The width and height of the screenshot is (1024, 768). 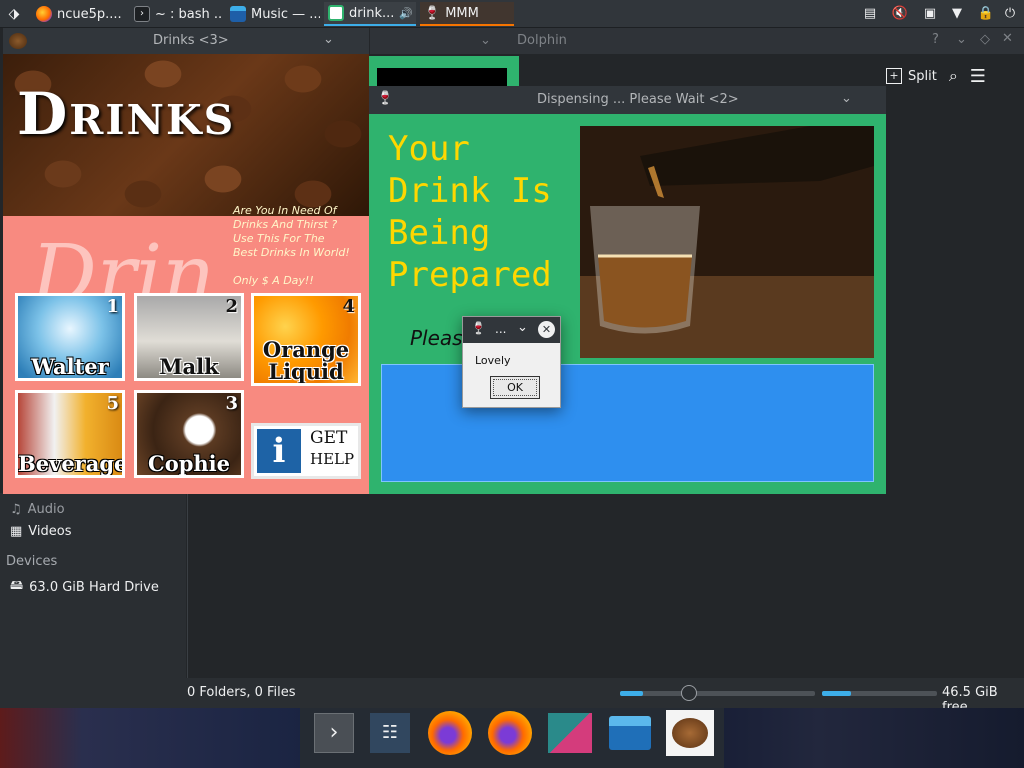 What do you see at coordinates (189, 434) in the screenshot?
I see `drink-tile-cophie: 3 Cophie` at bounding box center [189, 434].